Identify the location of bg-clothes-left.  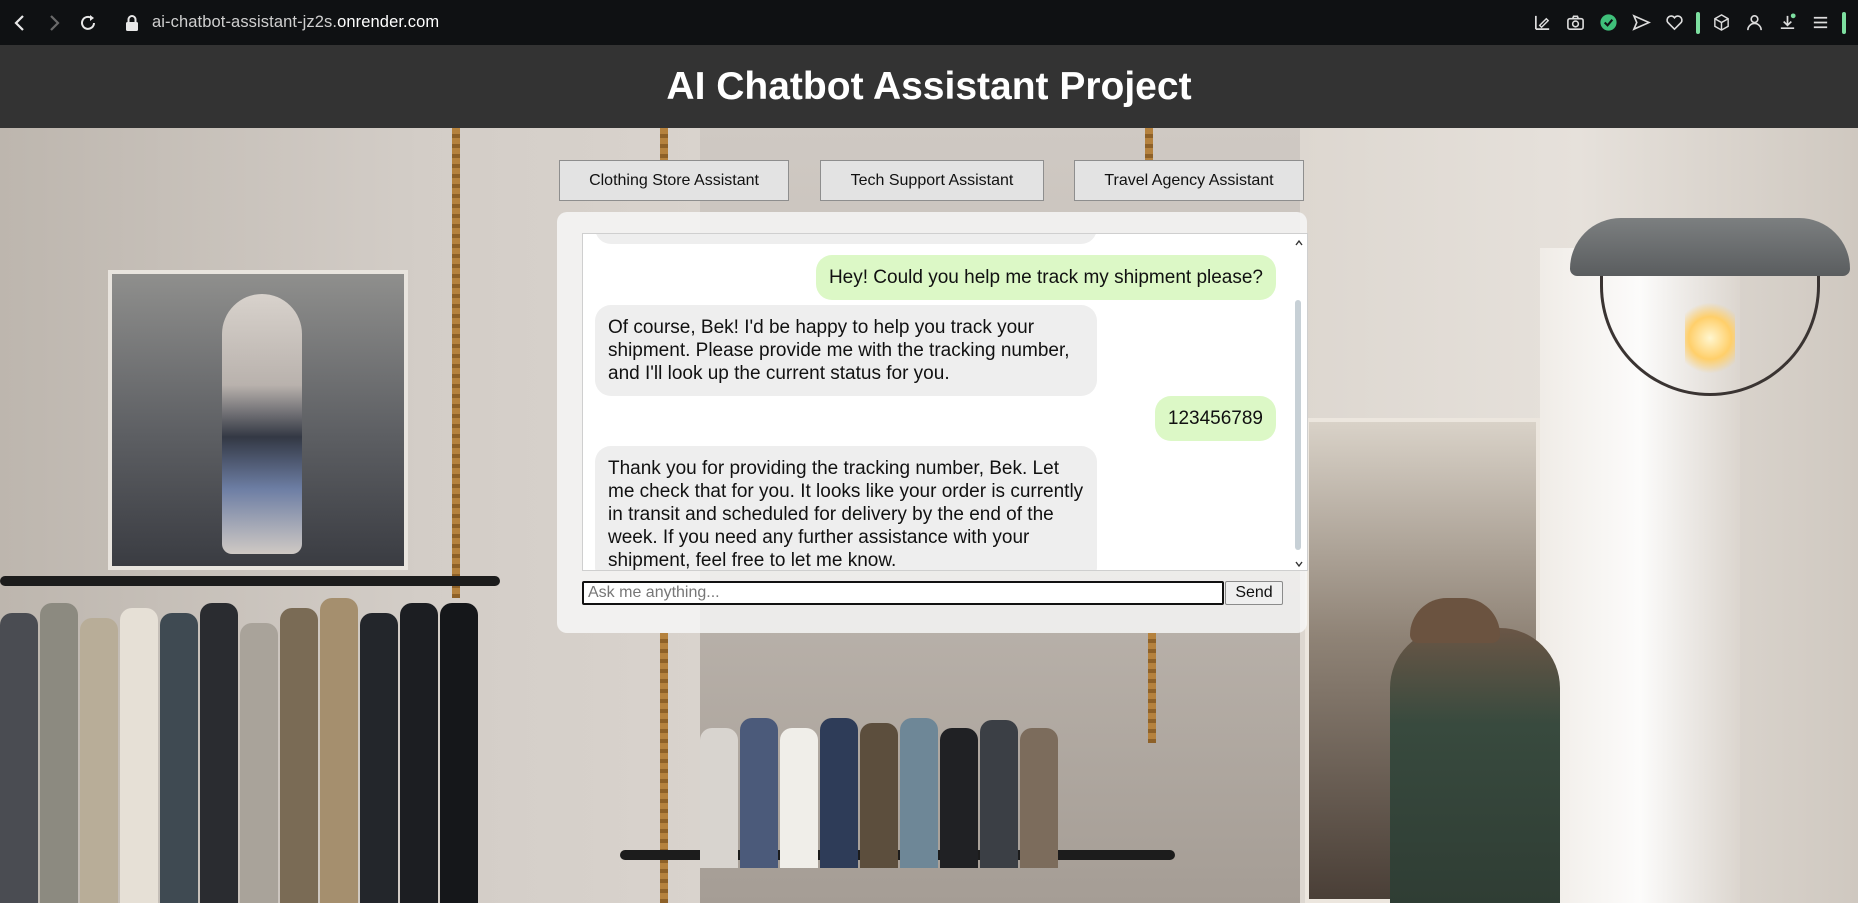
(240, 750).